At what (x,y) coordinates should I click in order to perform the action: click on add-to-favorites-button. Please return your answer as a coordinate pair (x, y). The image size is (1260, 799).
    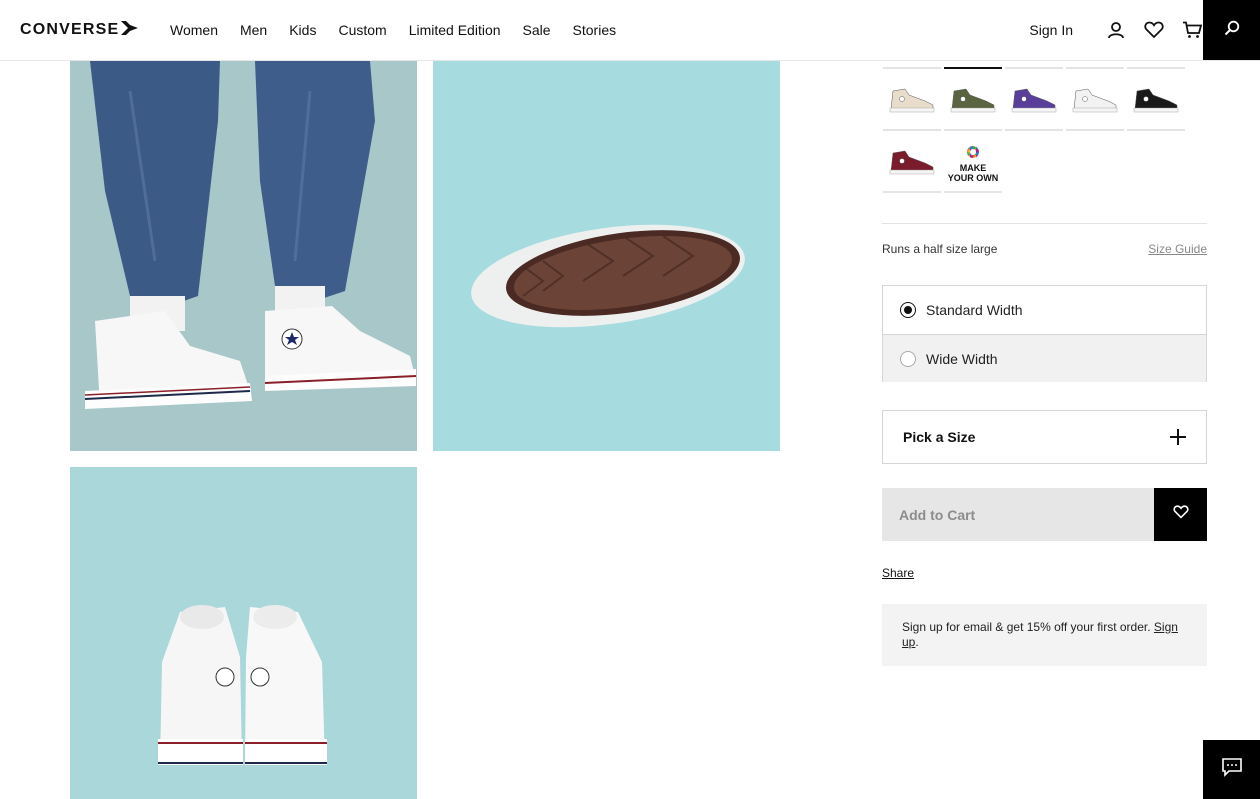
    Looking at the image, I should click on (1180, 514).